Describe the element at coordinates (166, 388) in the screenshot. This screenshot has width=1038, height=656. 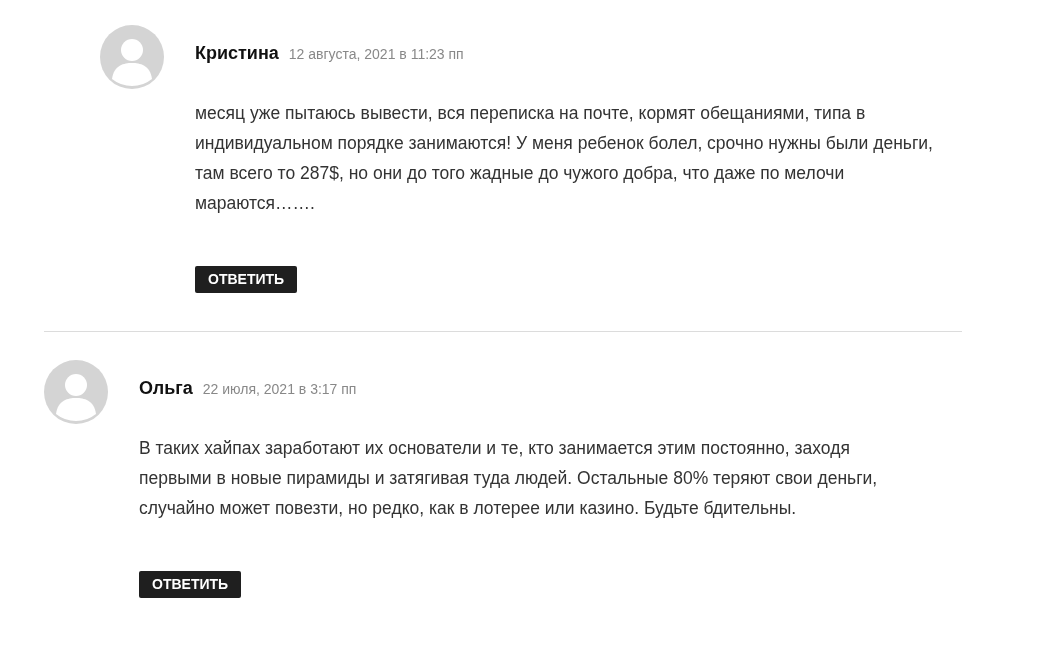
I see `author-name: Ольга` at that location.